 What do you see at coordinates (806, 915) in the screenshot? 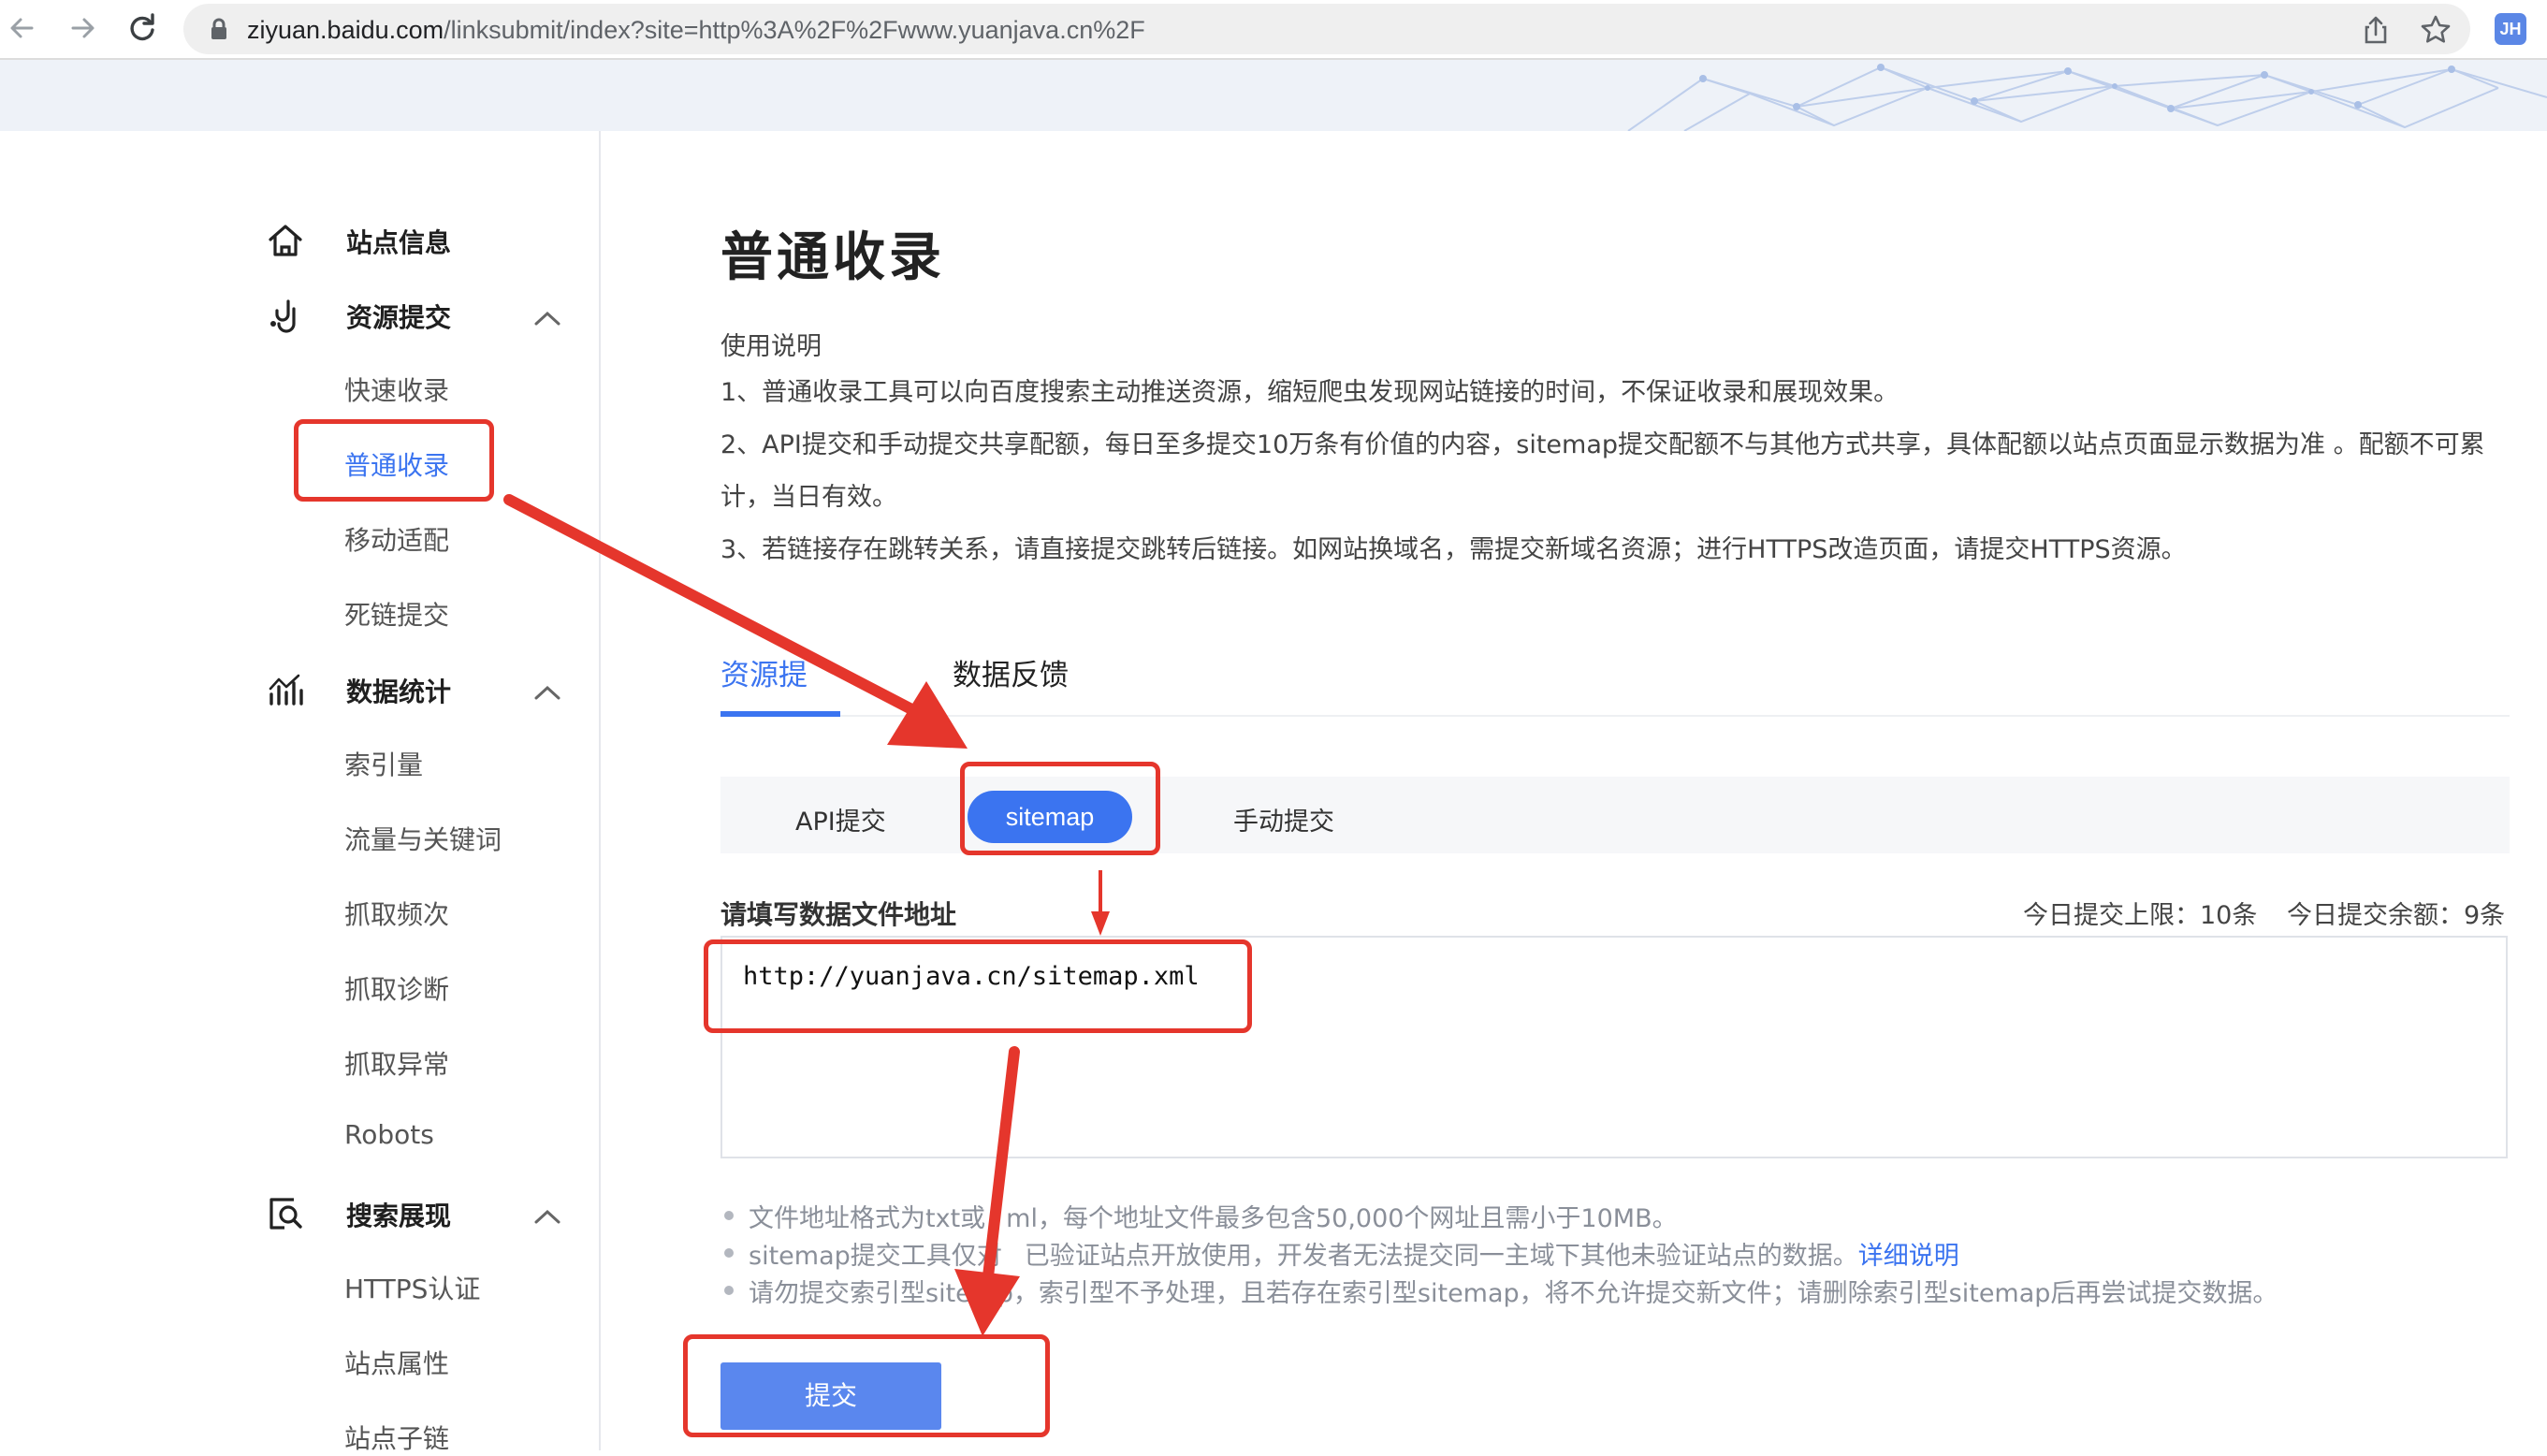
I see `annotation-arrows` at bounding box center [806, 915].